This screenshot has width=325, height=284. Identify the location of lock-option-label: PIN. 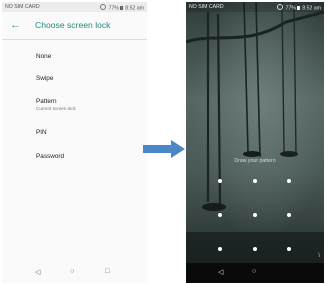
(41, 132).